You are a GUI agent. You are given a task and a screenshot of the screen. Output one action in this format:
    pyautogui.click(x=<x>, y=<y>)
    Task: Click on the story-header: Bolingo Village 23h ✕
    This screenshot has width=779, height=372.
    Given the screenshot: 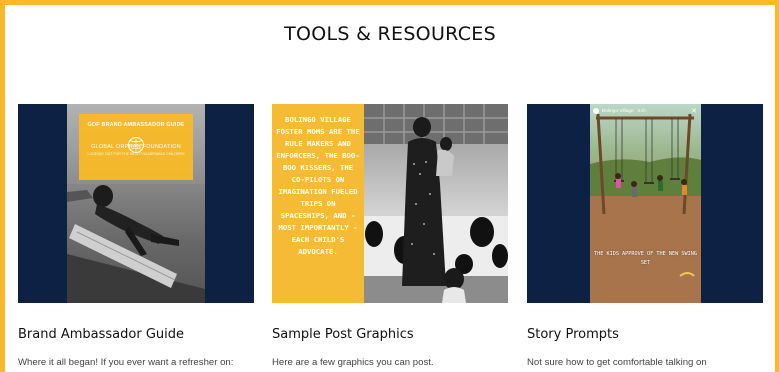 What is the action you would take?
    pyautogui.click(x=645, y=111)
    